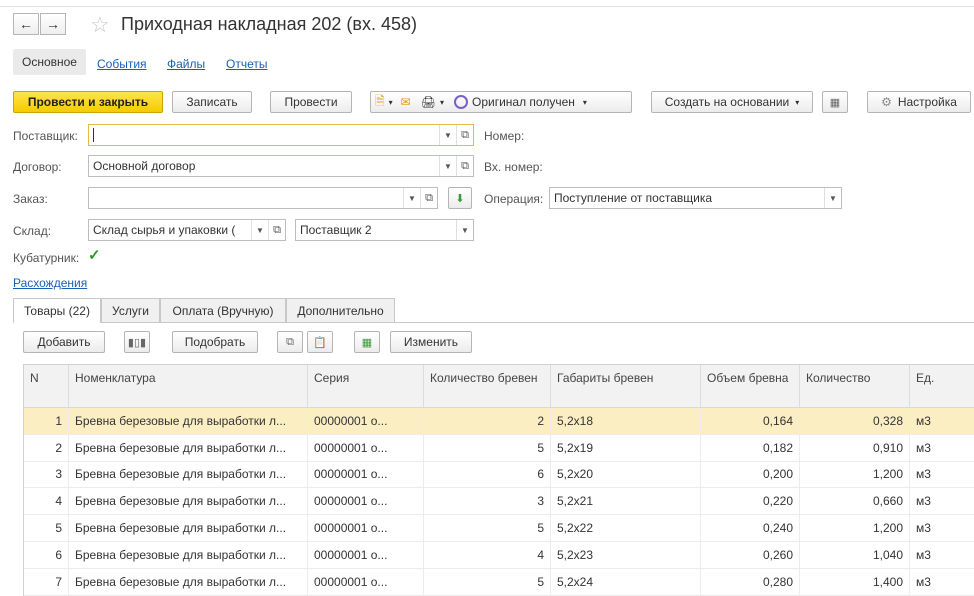 This screenshot has width=974, height=596. I want to click on col-header-unit: Ед., so click(942, 386).